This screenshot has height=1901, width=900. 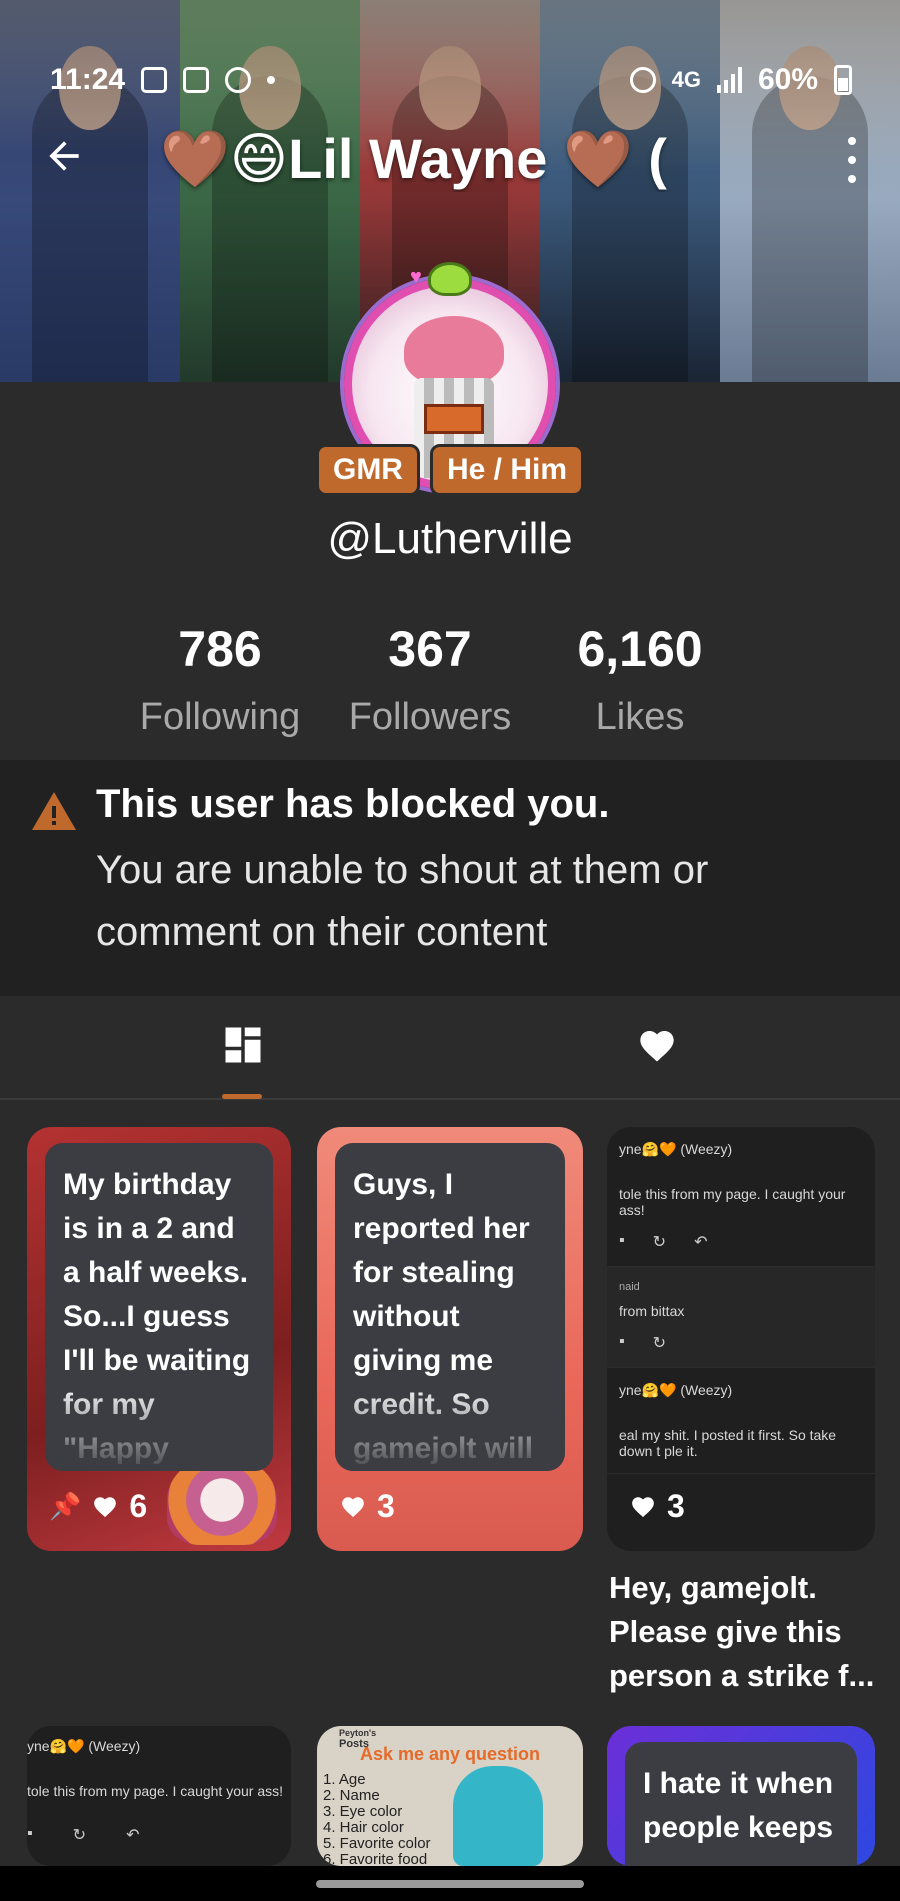 I want to click on tab-likes, so click(x=657, y=1048).